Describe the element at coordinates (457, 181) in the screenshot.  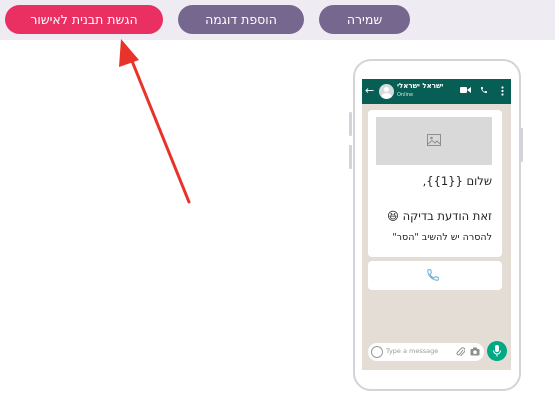
I see `message-greeting: שלום {{1}},` at that location.